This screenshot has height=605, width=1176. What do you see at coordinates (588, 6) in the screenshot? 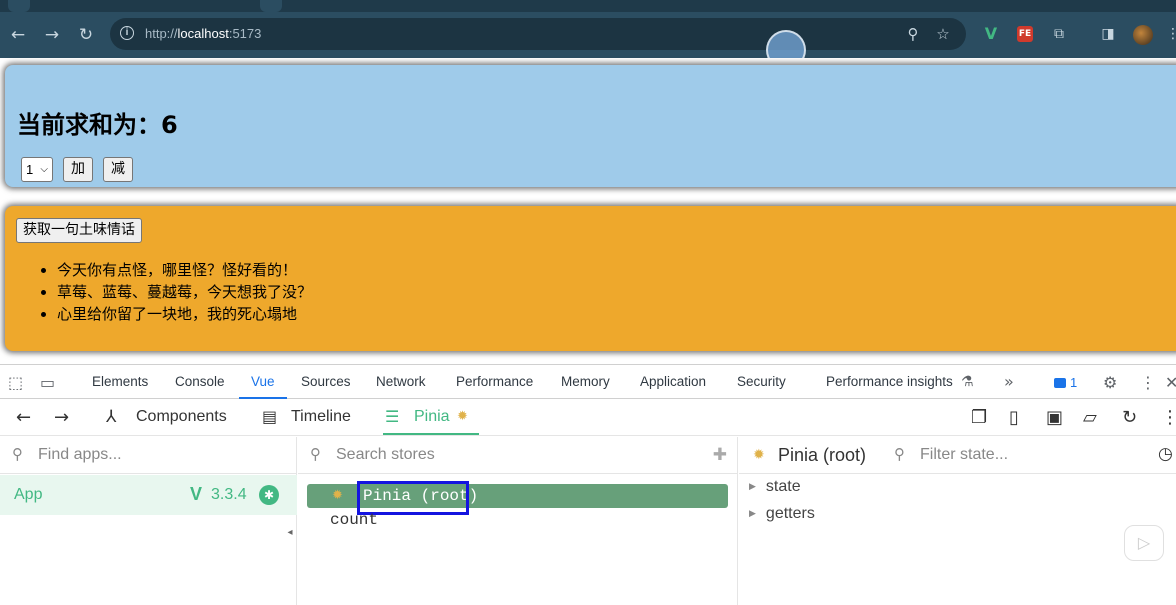
I see `tab-strip` at bounding box center [588, 6].